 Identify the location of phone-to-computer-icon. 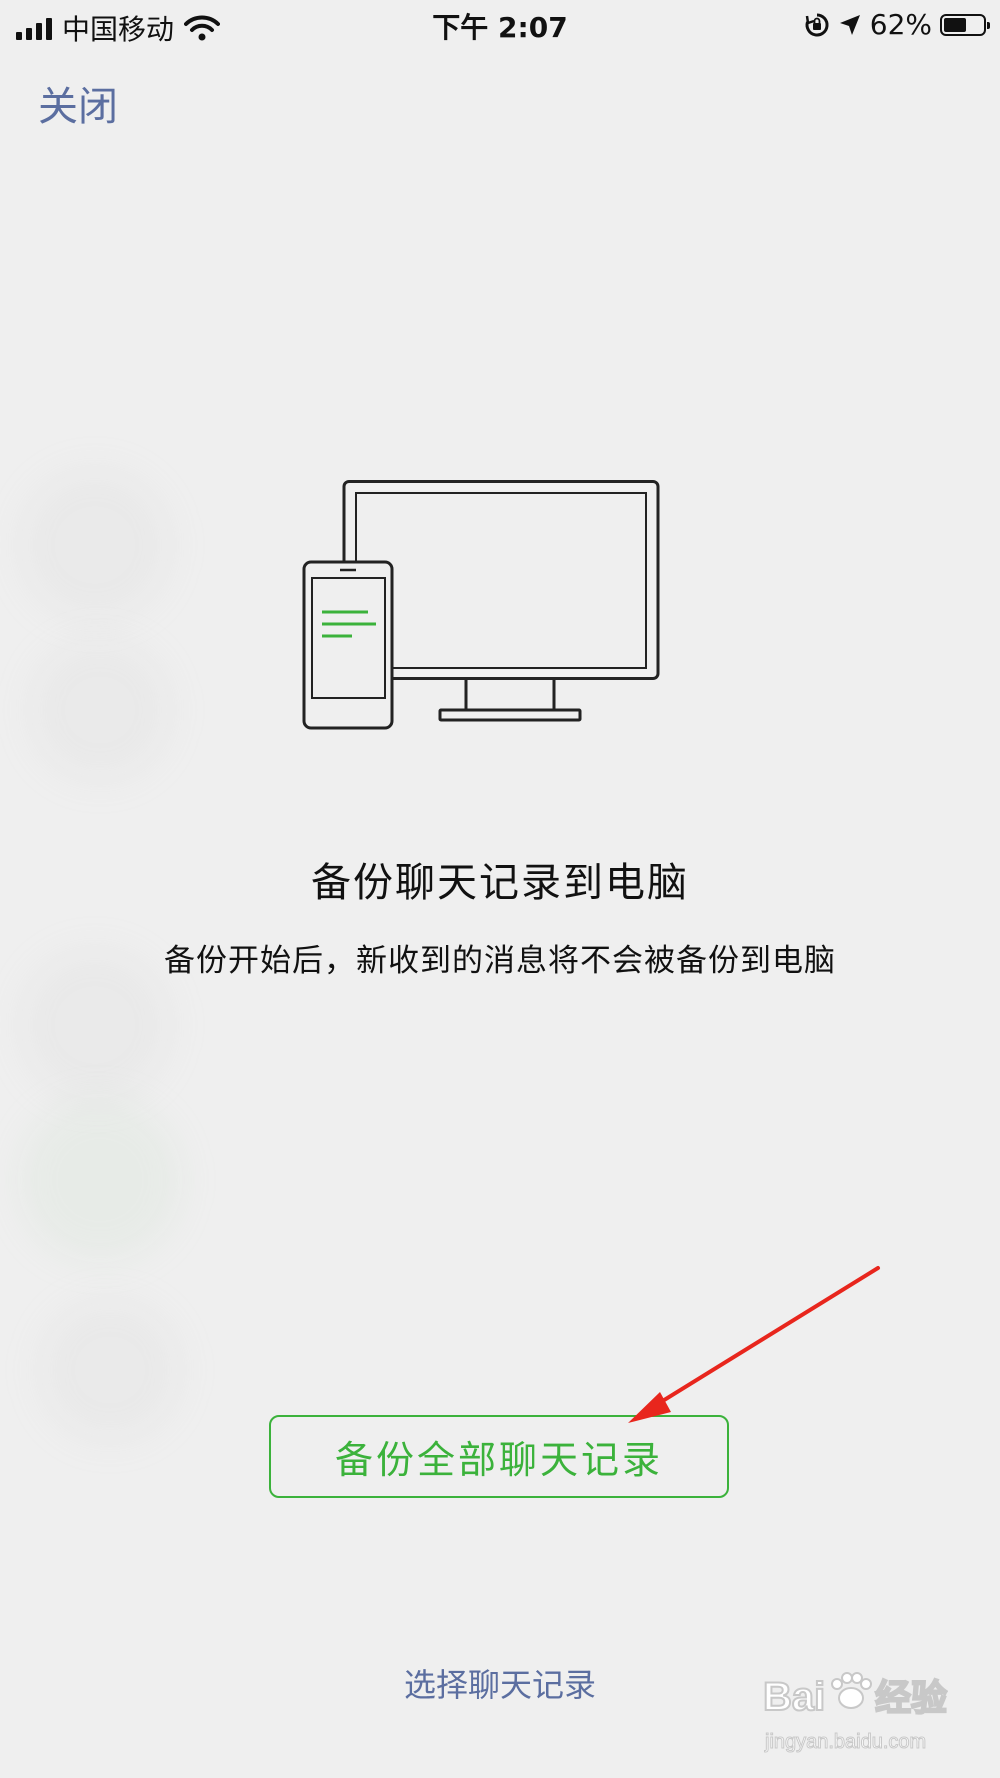
(481, 605).